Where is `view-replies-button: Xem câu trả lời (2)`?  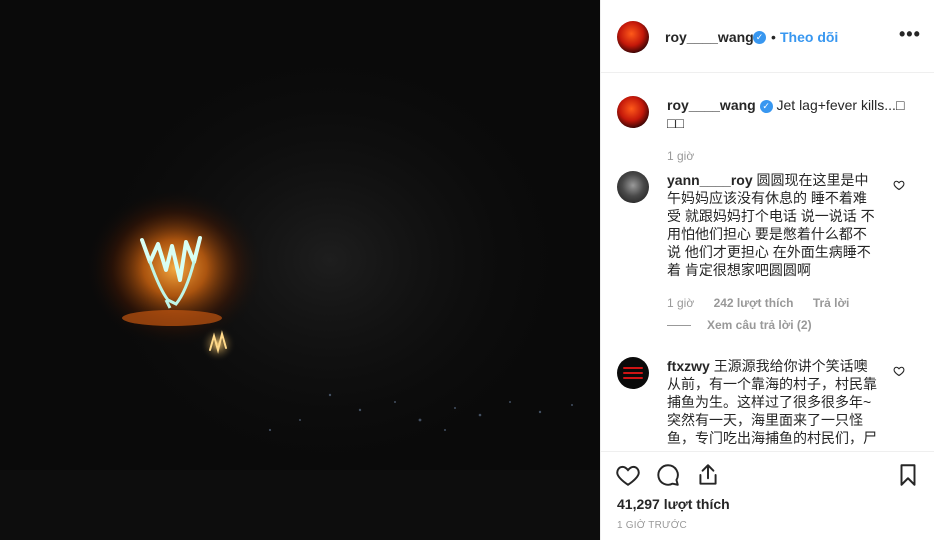 view-replies-button: Xem câu trả lời (2) is located at coordinates (739, 325).